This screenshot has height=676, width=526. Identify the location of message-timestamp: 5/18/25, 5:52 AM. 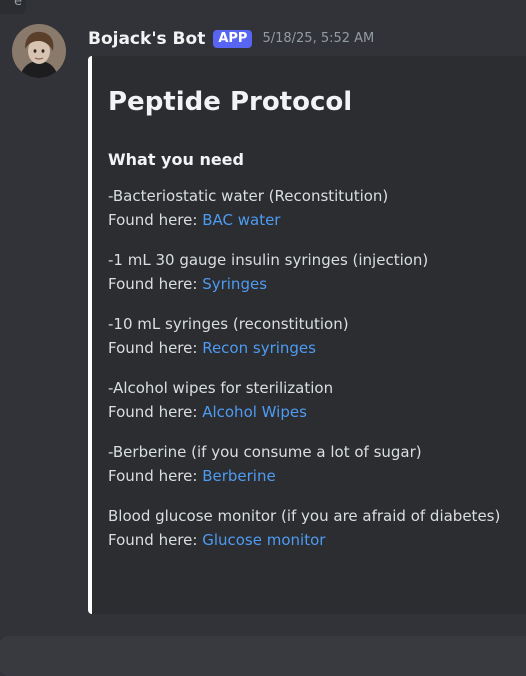
(318, 39).